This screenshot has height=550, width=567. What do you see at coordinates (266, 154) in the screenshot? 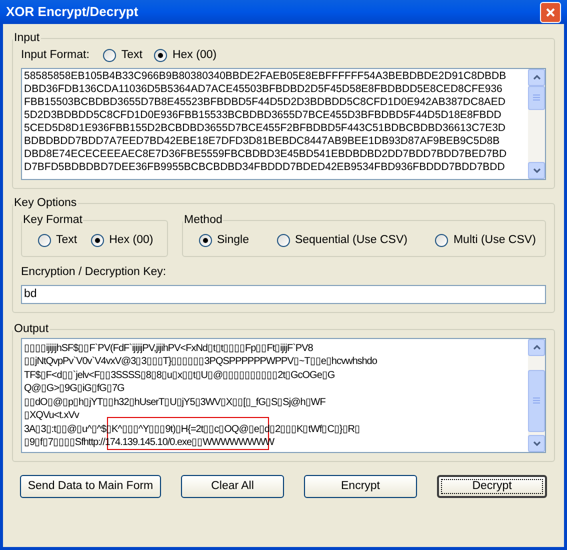
I see `text-line: DBD8E74ECECEEEAEC8E7D36FBE5559FBCBDBD3E45BD541EBDBDBD2DD7BDD7BDD7BED7BD` at bounding box center [266, 154].